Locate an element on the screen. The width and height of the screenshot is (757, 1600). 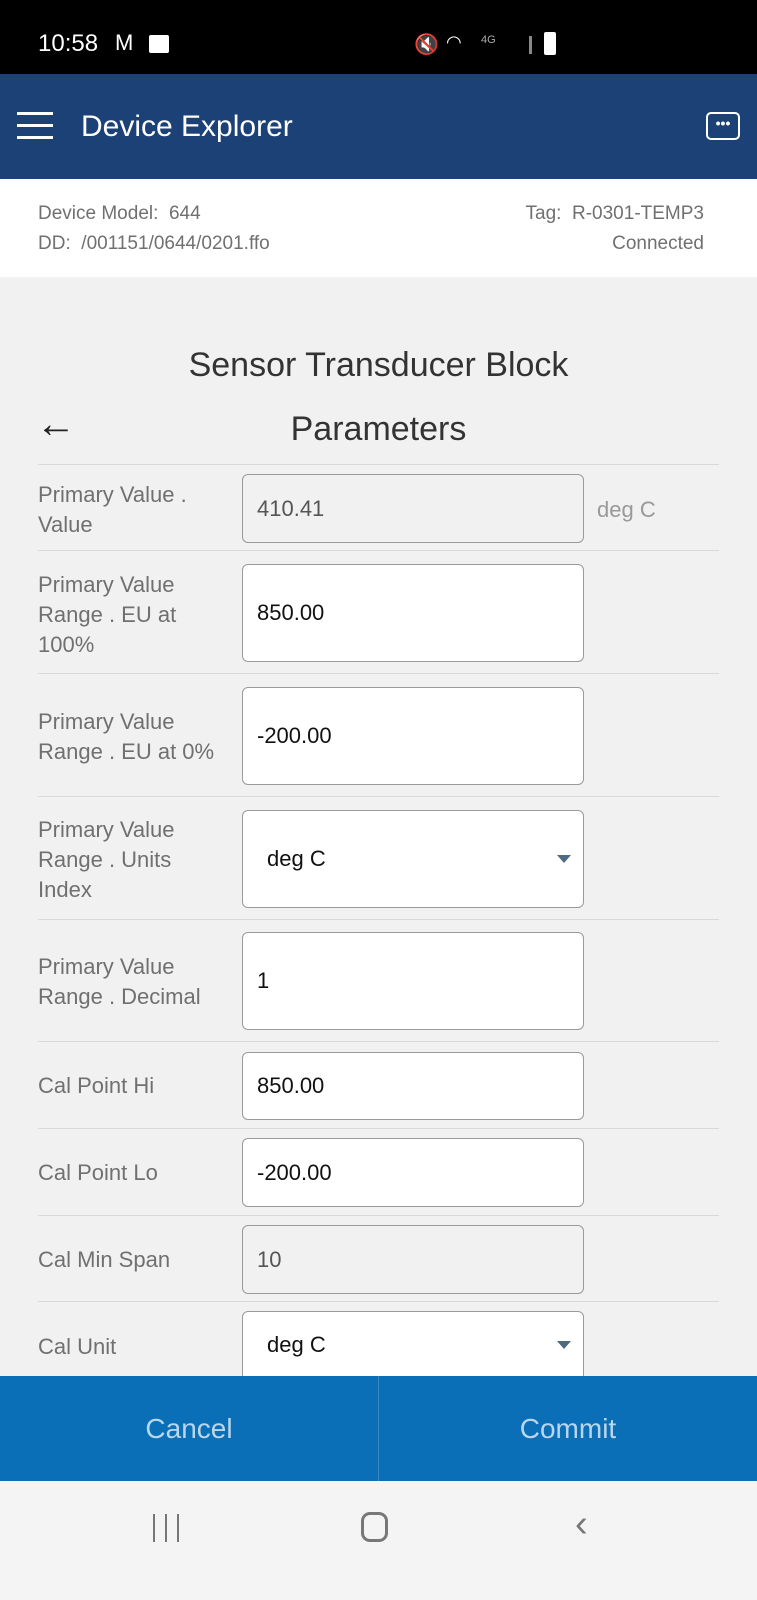
param-label: Primary Value Range . Decimal is located at coordinates (119, 981).